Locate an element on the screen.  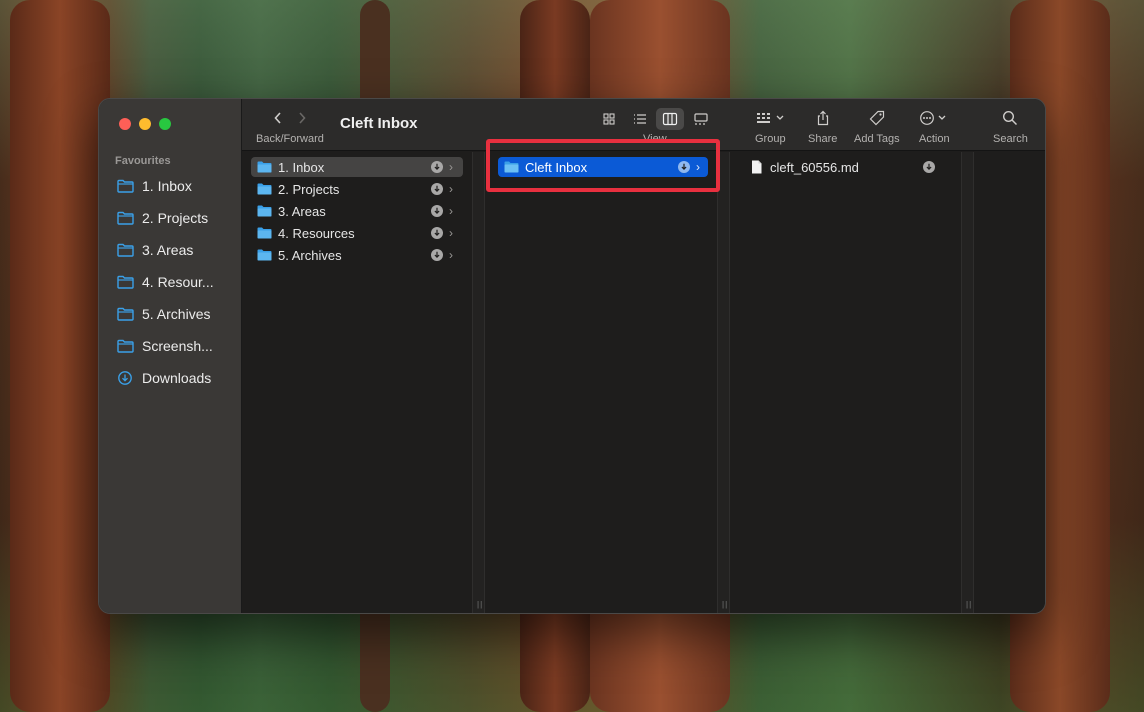
sidebar-item-label: Downloads is located at coordinates (177, 378).